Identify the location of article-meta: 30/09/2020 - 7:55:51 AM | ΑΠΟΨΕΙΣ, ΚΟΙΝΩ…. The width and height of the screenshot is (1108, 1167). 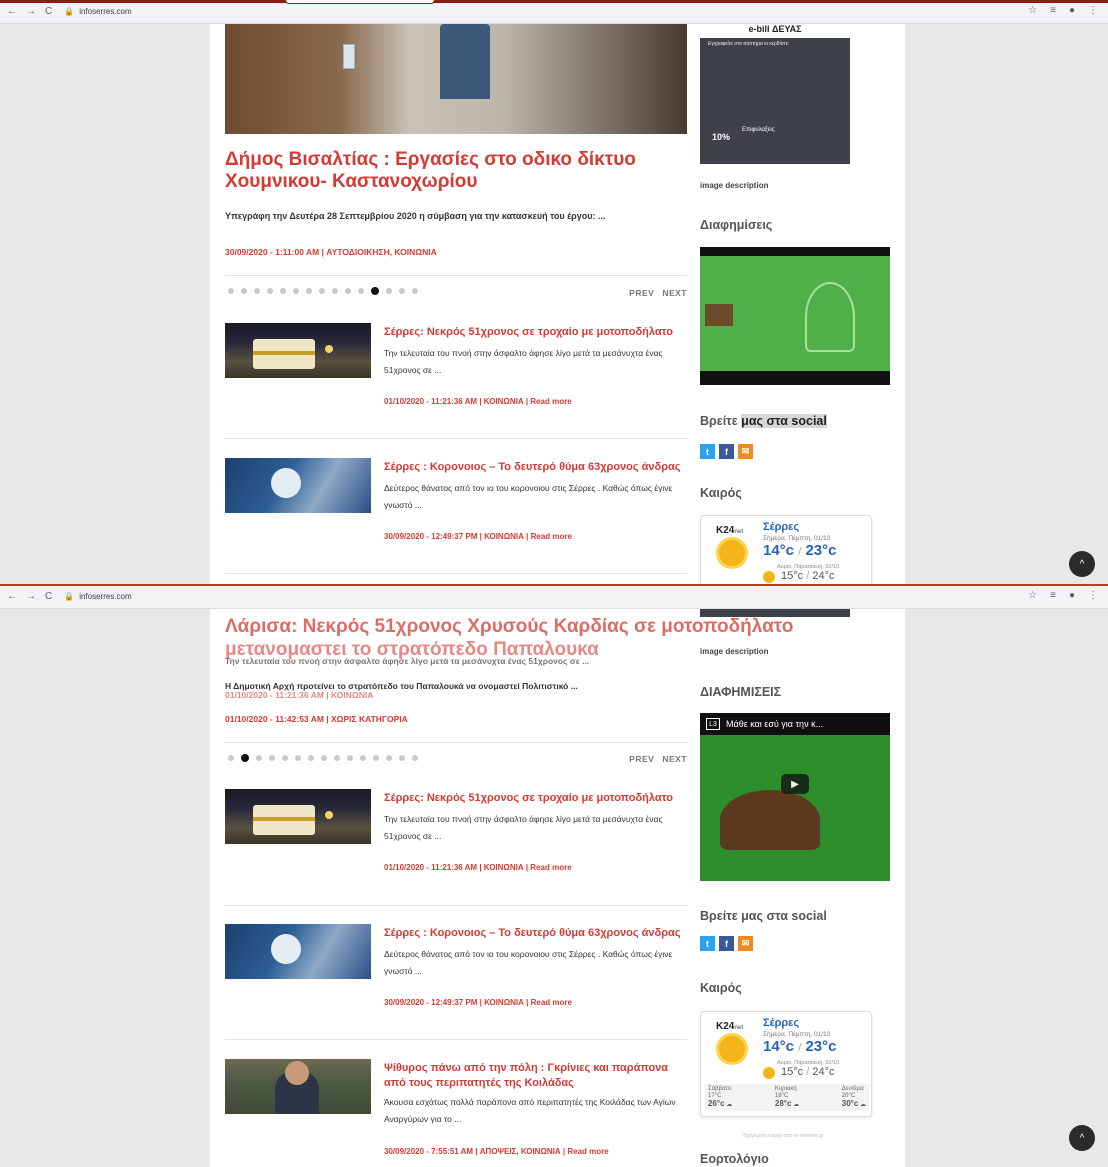
(496, 1151).